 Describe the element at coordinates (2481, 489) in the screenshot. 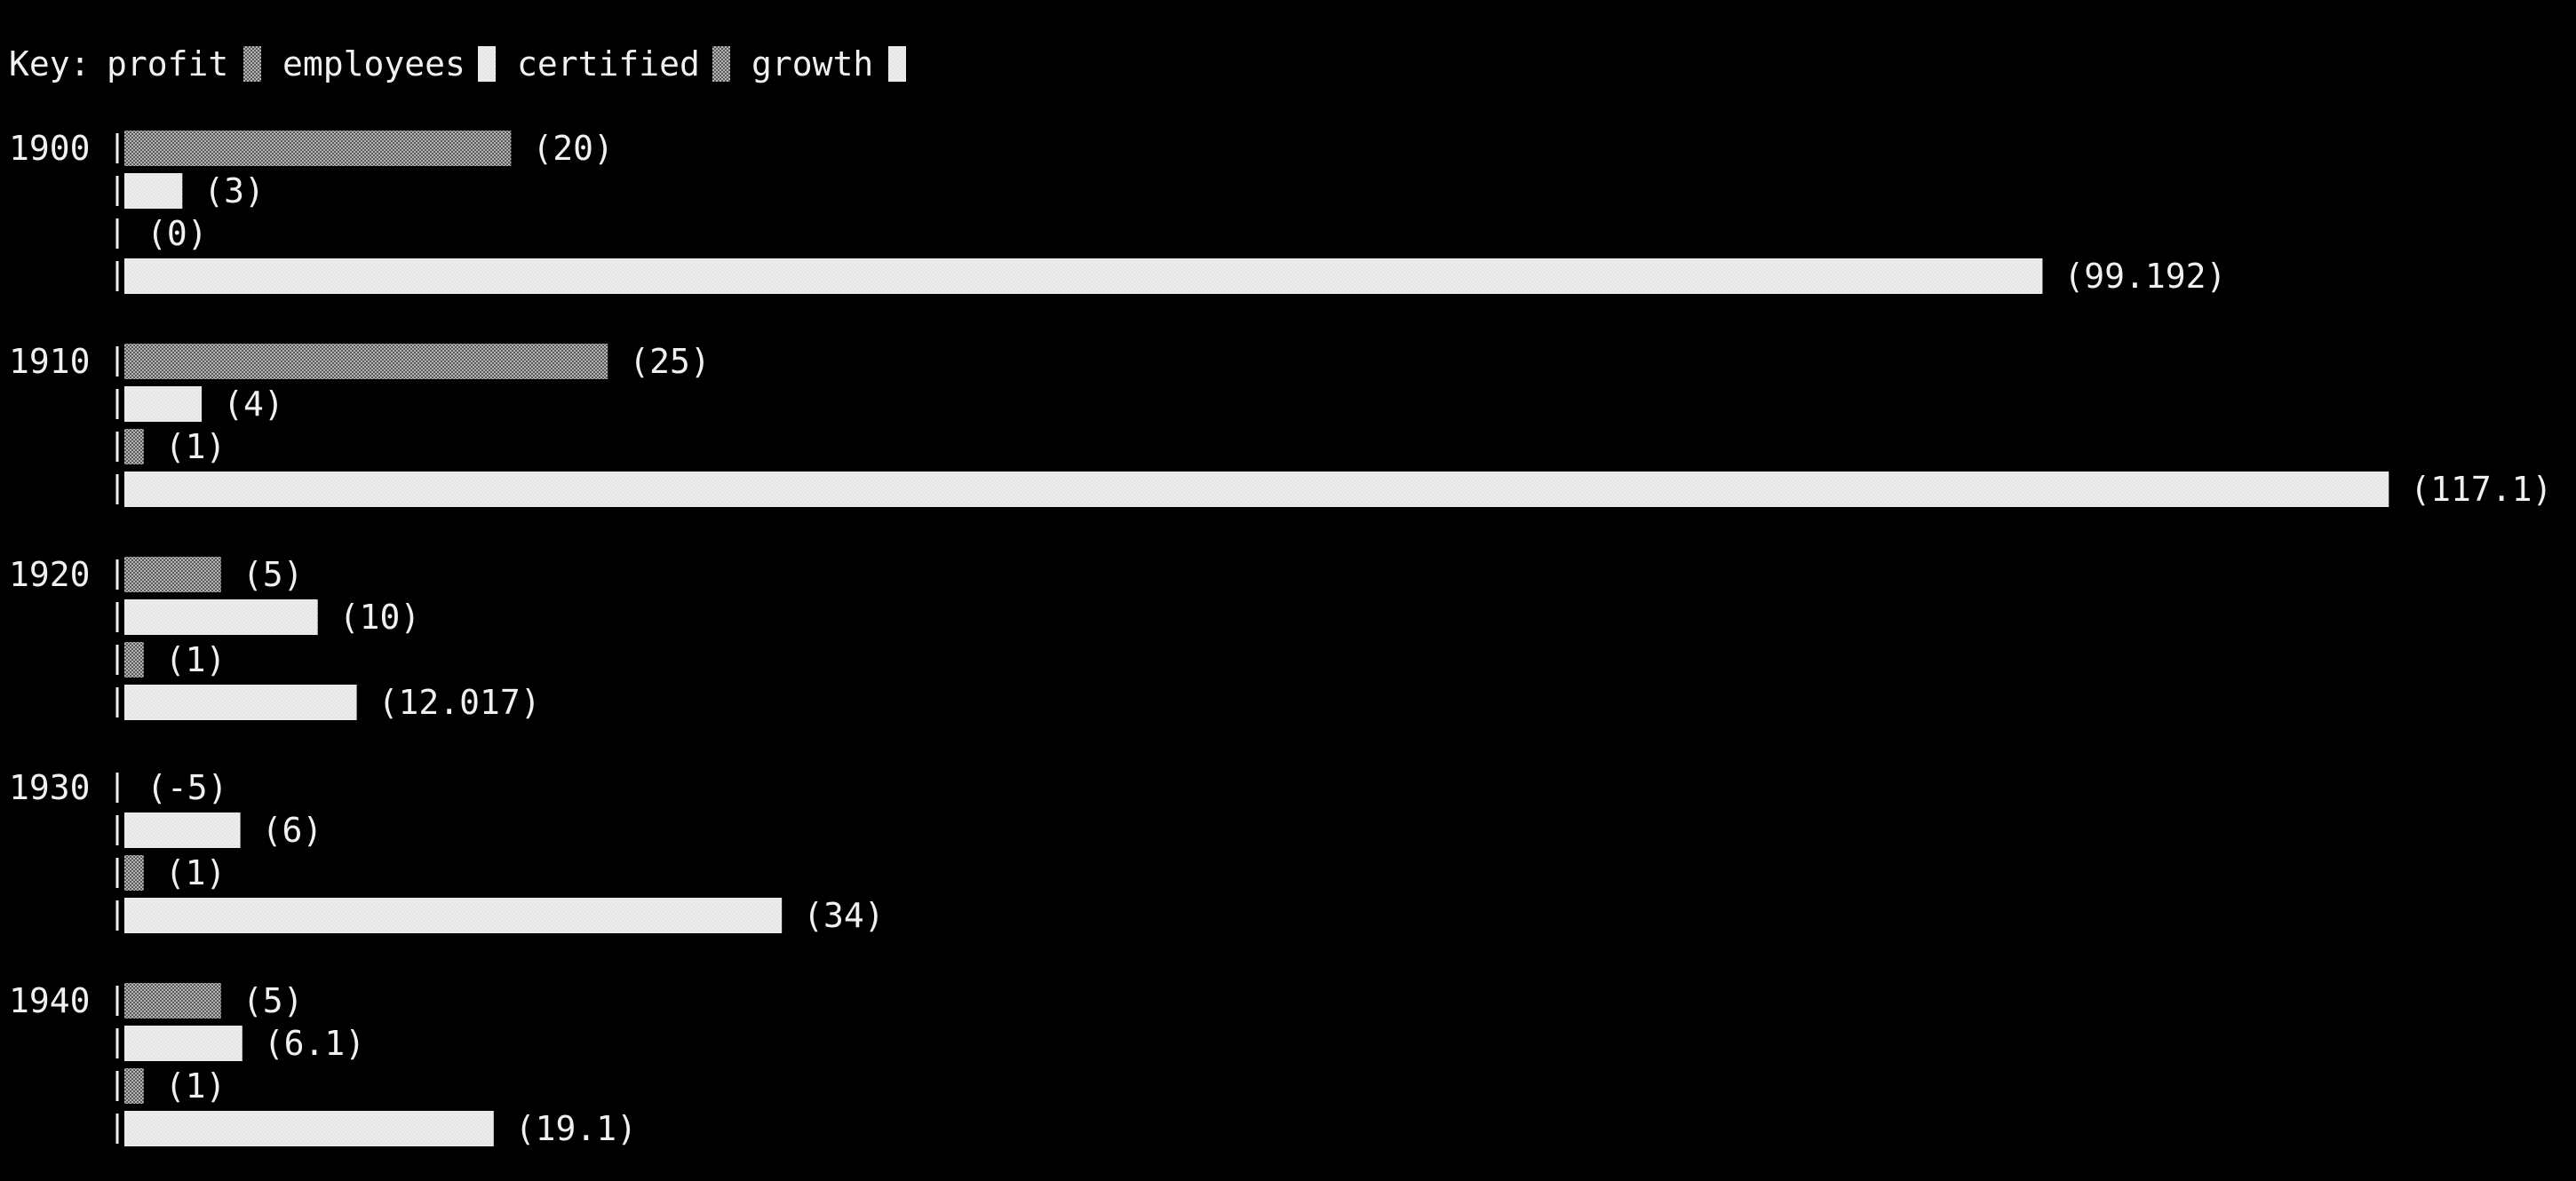

I see `value-label: (117.1)` at that location.